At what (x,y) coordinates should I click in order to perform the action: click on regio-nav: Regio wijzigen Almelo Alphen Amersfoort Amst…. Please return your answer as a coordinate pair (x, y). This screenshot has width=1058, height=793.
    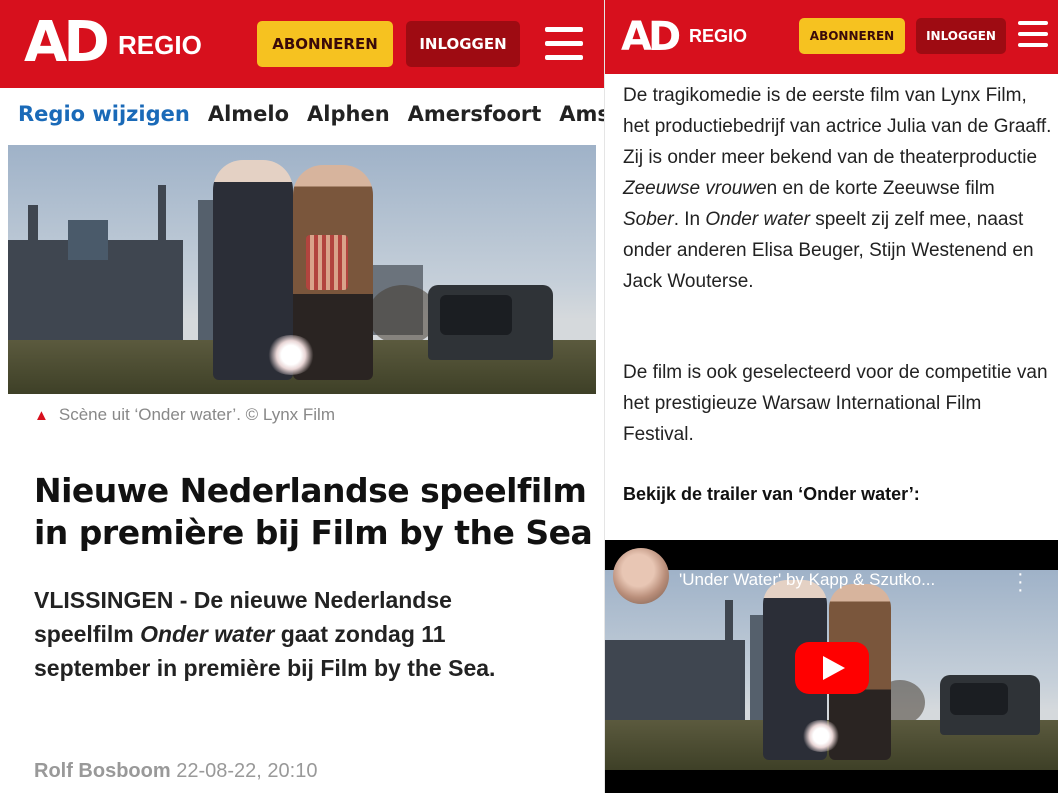
    Looking at the image, I should click on (311, 118).